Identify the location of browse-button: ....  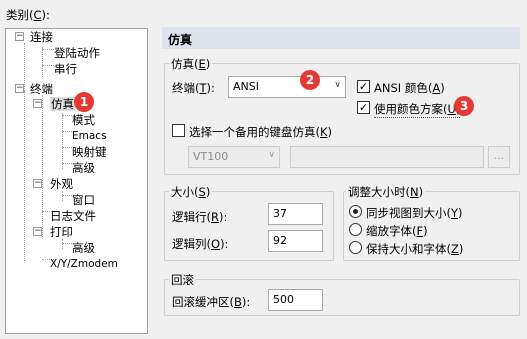
(499, 157).